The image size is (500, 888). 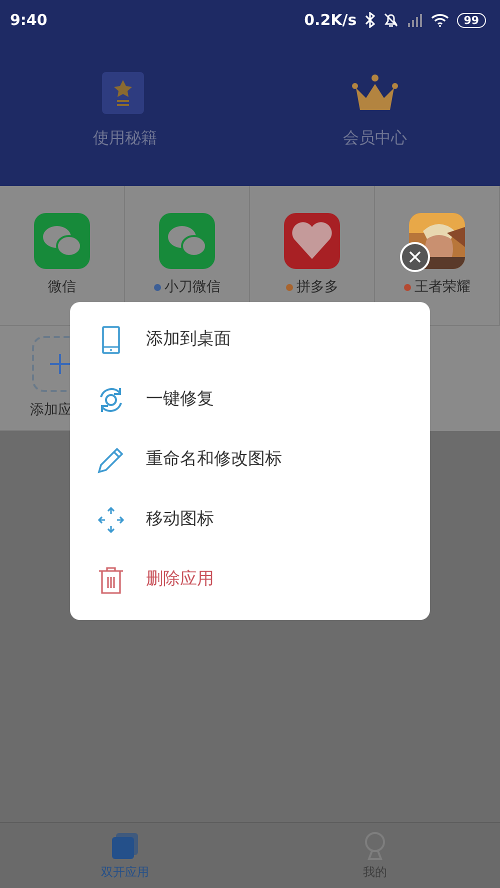 What do you see at coordinates (330, 20) in the screenshot?
I see `network-speed: 0.2K/s` at bounding box center [330, 20].